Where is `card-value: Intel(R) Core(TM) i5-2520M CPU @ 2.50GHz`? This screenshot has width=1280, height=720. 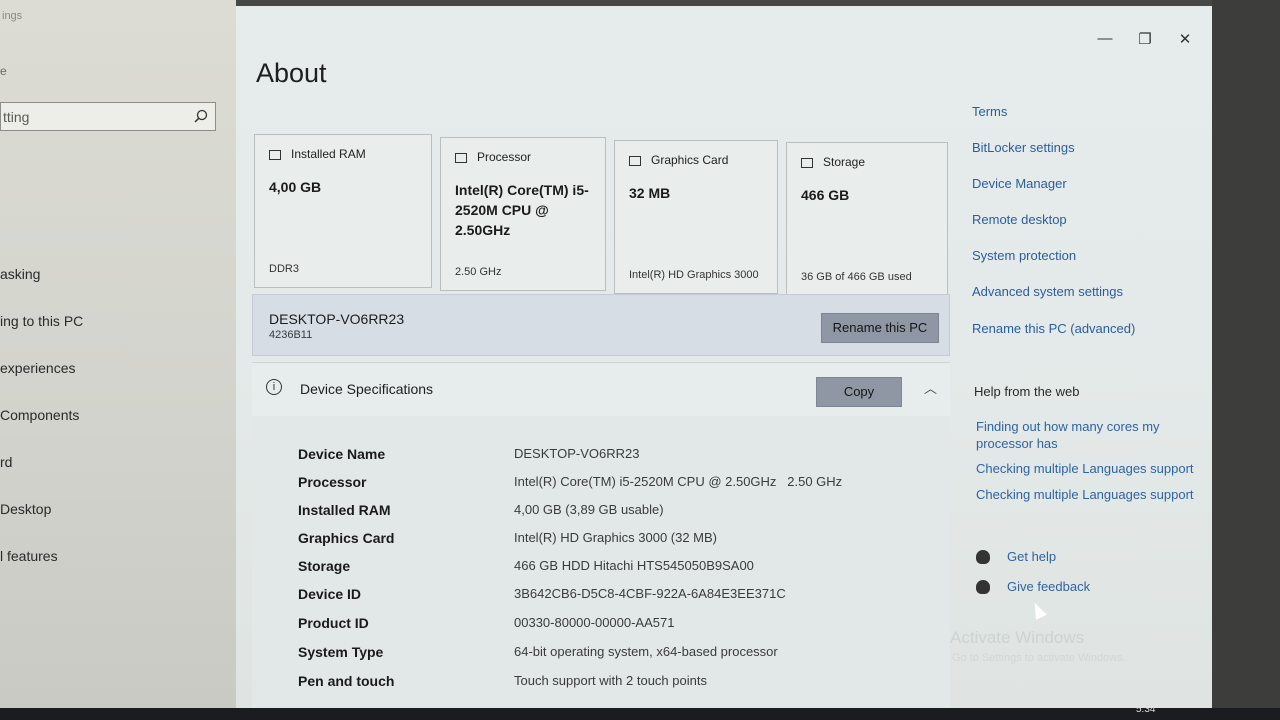 card-value: Intel(R) Core(TM) i5-2520M CPU @ 2.50GHz is located at coordinates (522, 210).